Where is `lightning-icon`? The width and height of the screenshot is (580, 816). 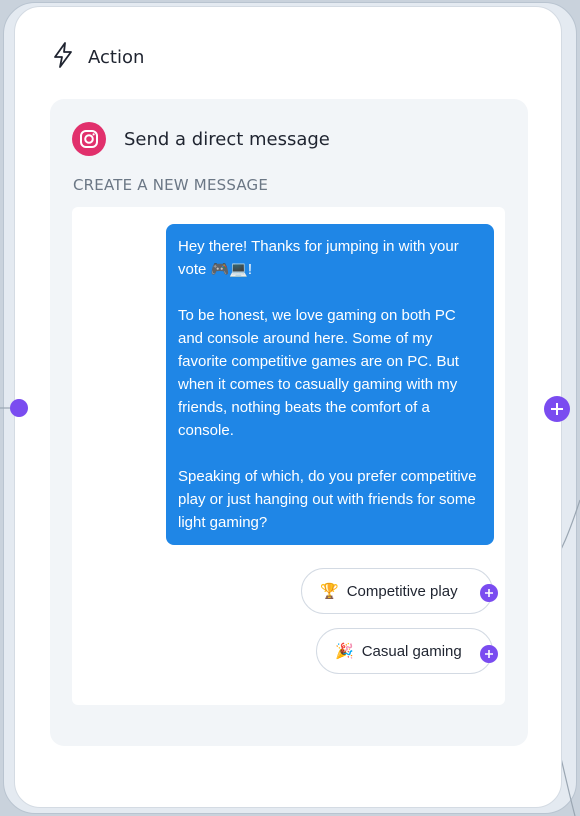 lightning-icon is located at coordinates (63, 57).